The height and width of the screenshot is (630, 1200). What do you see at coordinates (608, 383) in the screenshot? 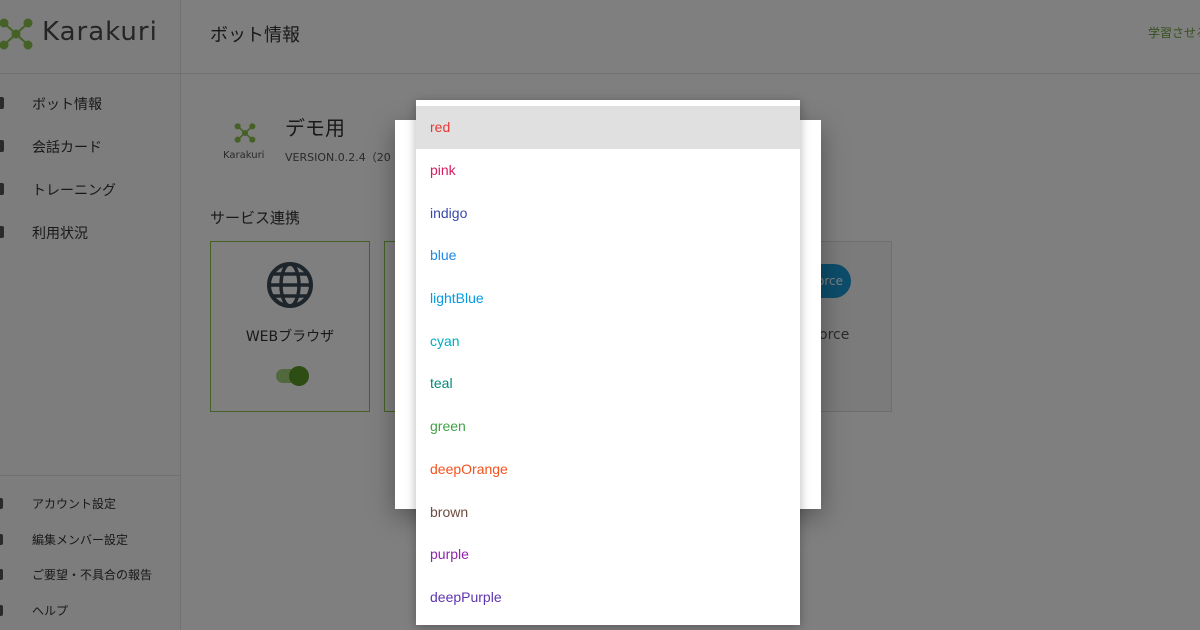
I see `dropdown-option-teal: teal` at bounding box center [608, 383].